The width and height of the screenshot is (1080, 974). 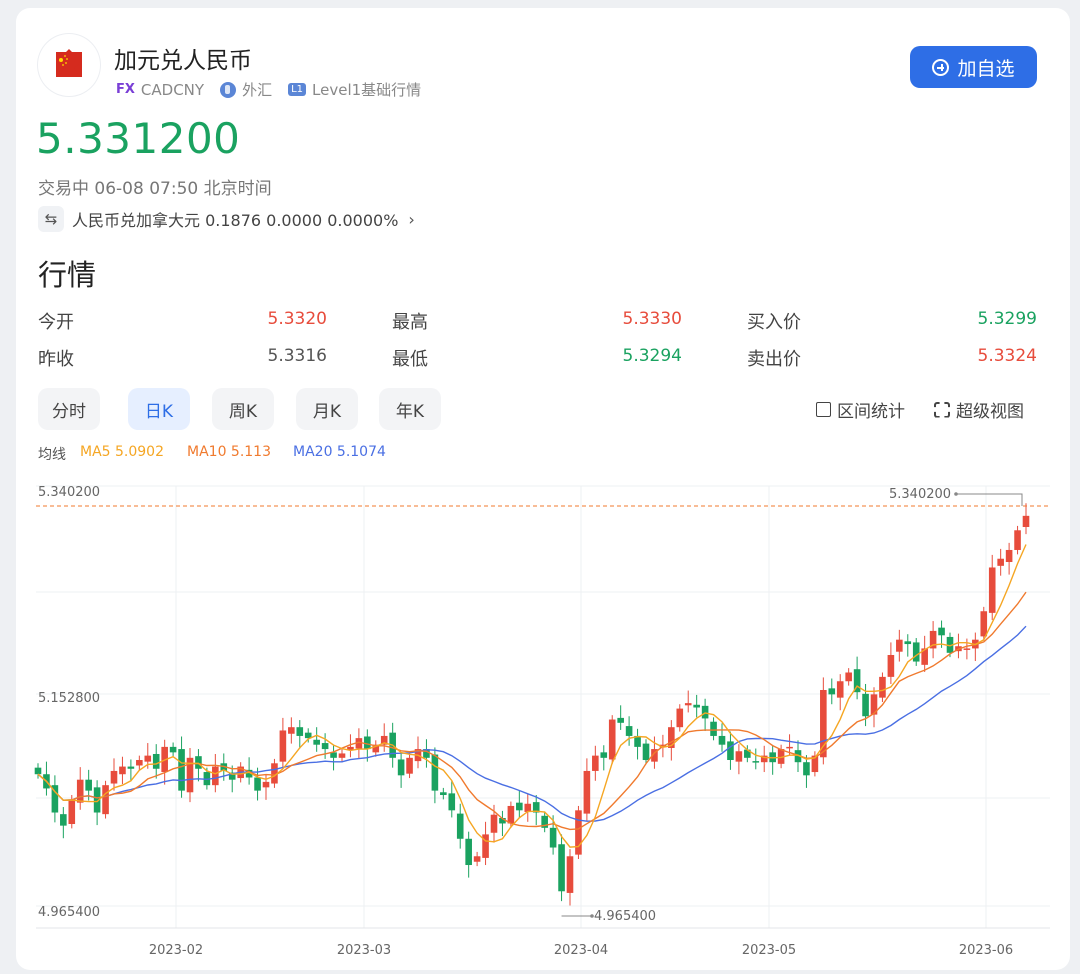 I want to click on instrument-meta: FX CADCNY 外汇 L1 Level1基础行情, so click(x=268, y=89).